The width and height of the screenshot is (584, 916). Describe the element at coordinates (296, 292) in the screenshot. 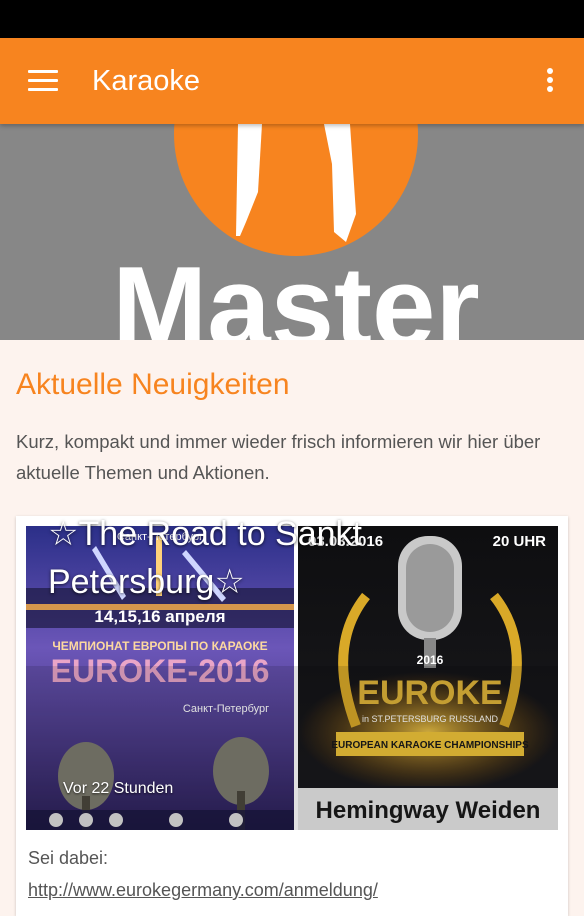

I see `logo-text: Master` at that location.